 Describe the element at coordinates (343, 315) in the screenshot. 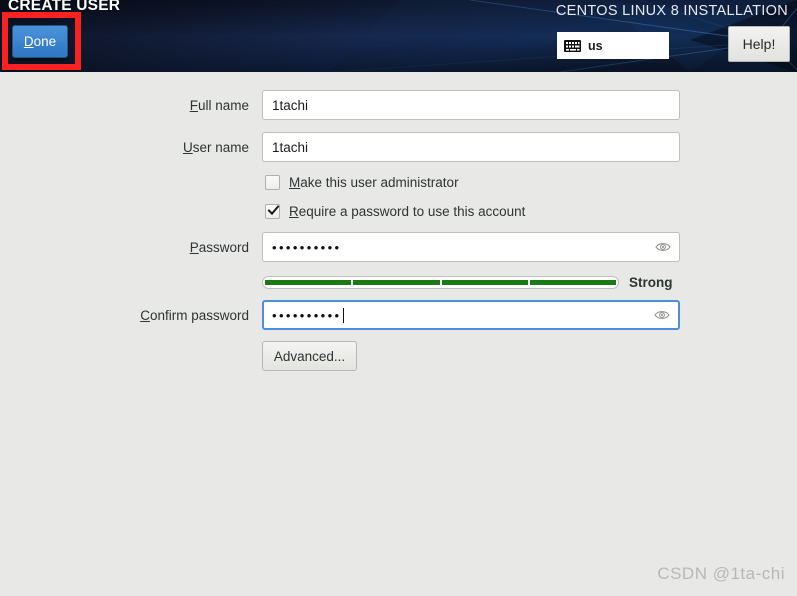

I see `text-caret` at that location.